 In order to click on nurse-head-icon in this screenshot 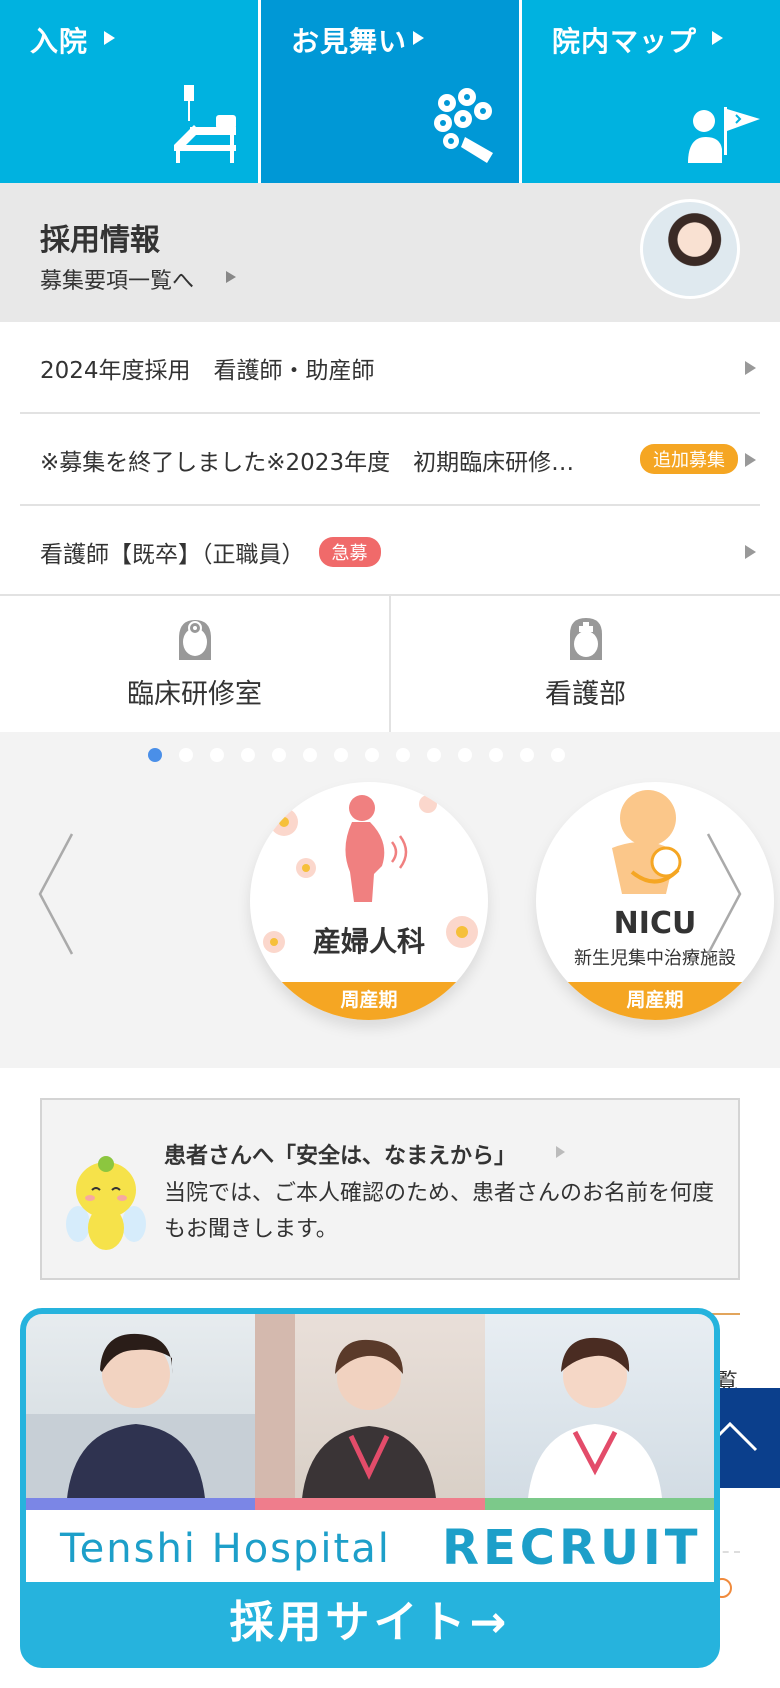, I will do `click(585, 639)`.